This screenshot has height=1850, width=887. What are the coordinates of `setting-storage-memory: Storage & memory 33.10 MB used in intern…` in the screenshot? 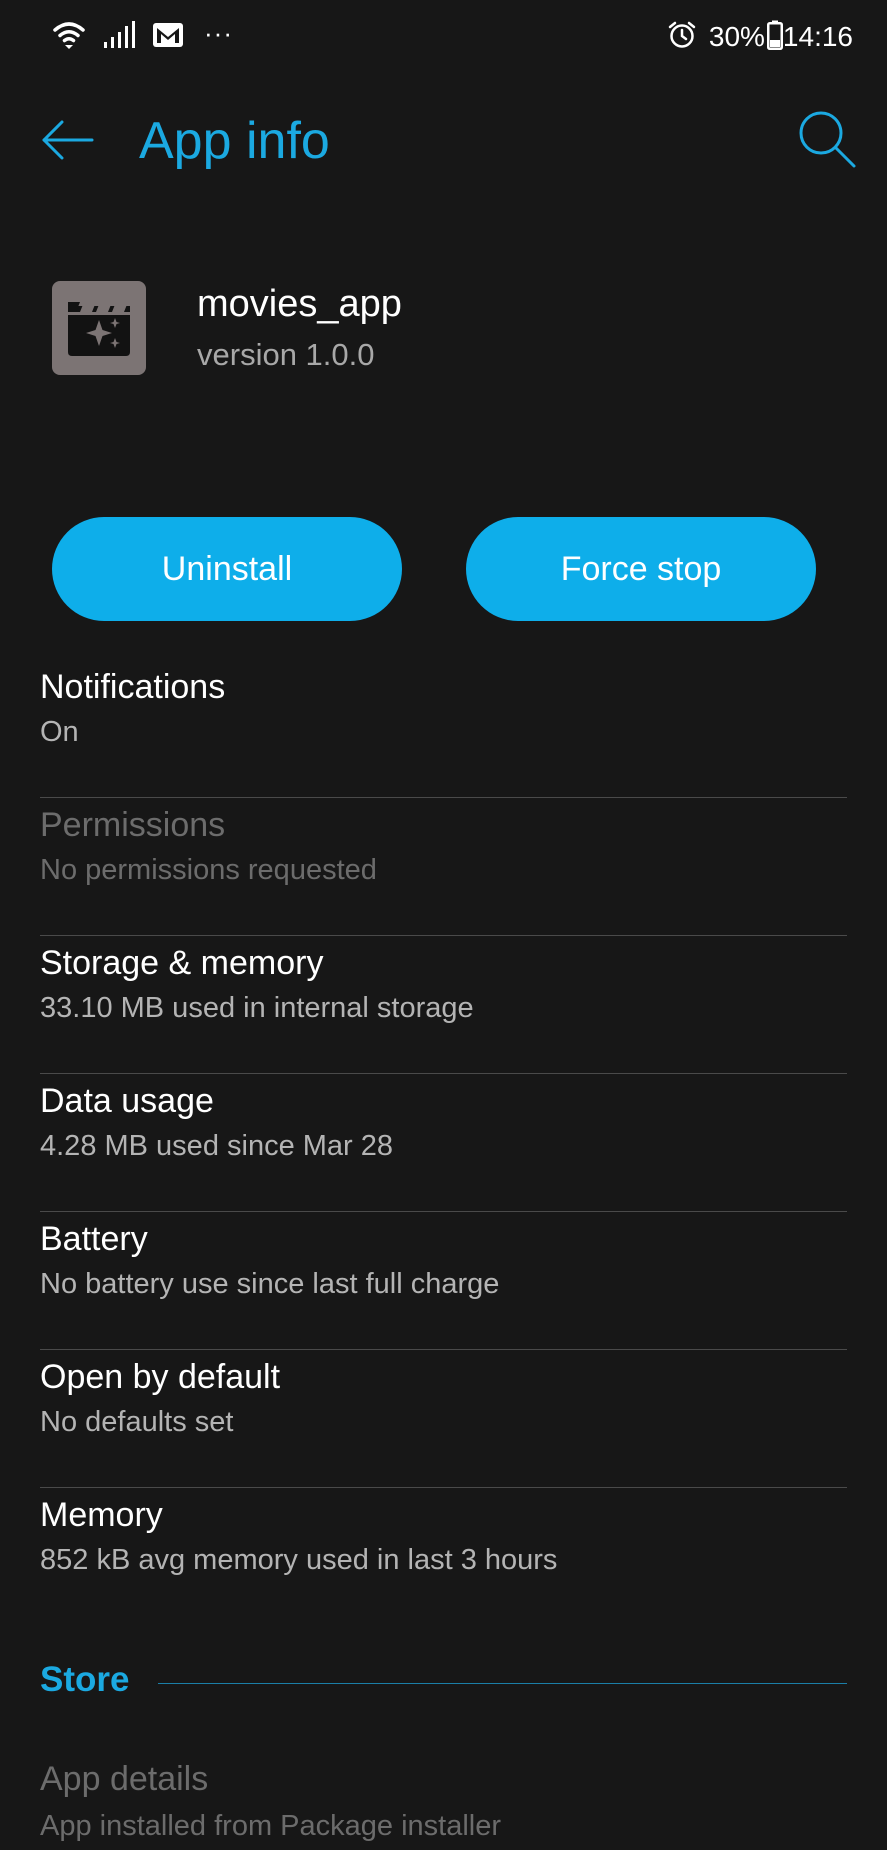 It's located at (443, 1005).